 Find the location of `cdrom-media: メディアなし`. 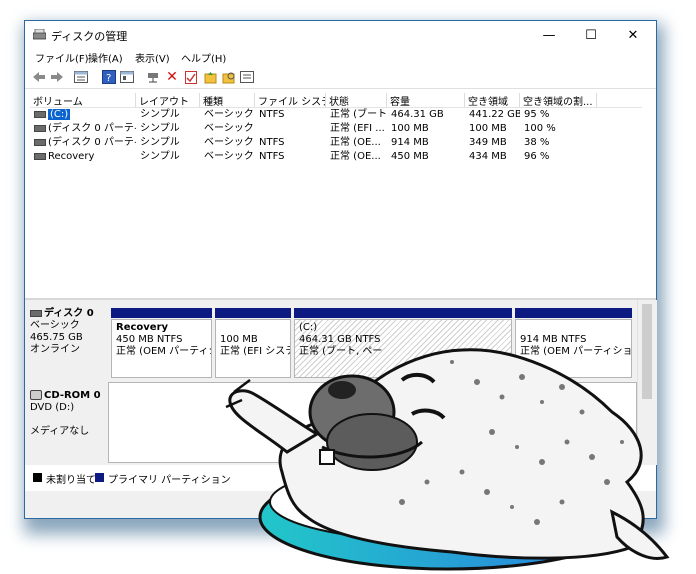

cdrom-media: メディアなし is located at coordinates (60, 431).